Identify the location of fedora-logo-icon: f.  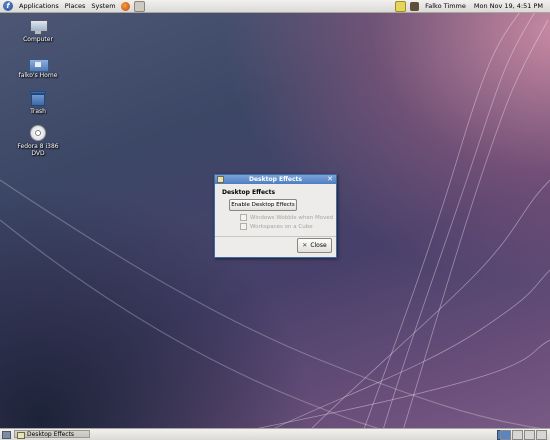
(8, 6).